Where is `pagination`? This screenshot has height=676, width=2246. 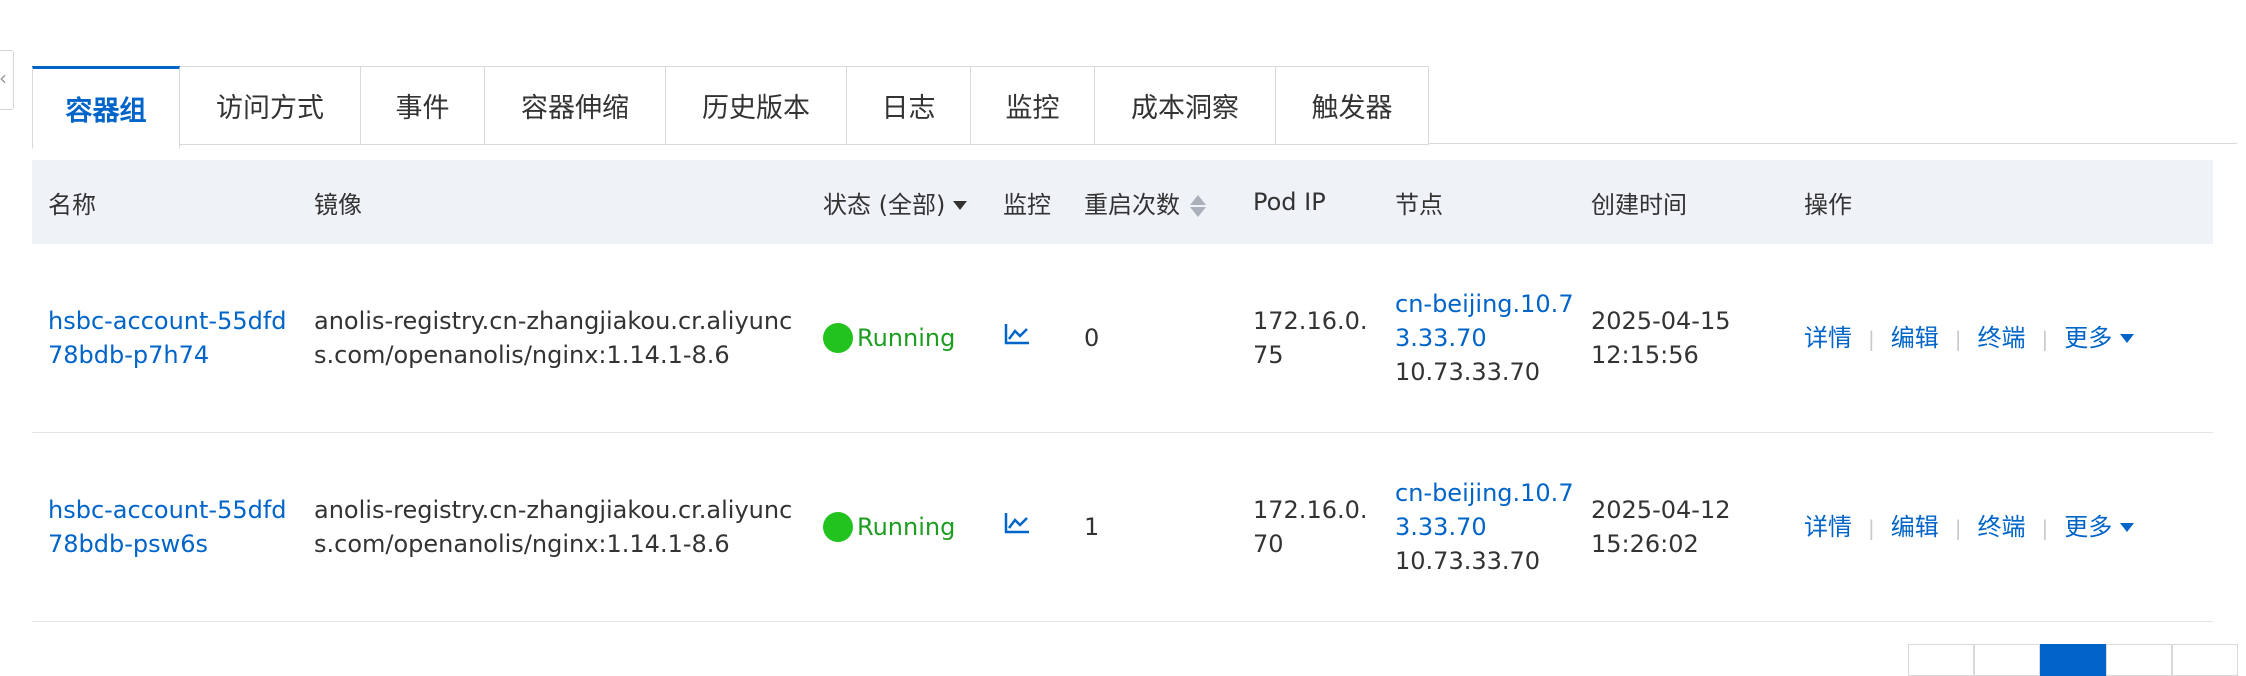
pagination is located at coordinates (2073, 660).